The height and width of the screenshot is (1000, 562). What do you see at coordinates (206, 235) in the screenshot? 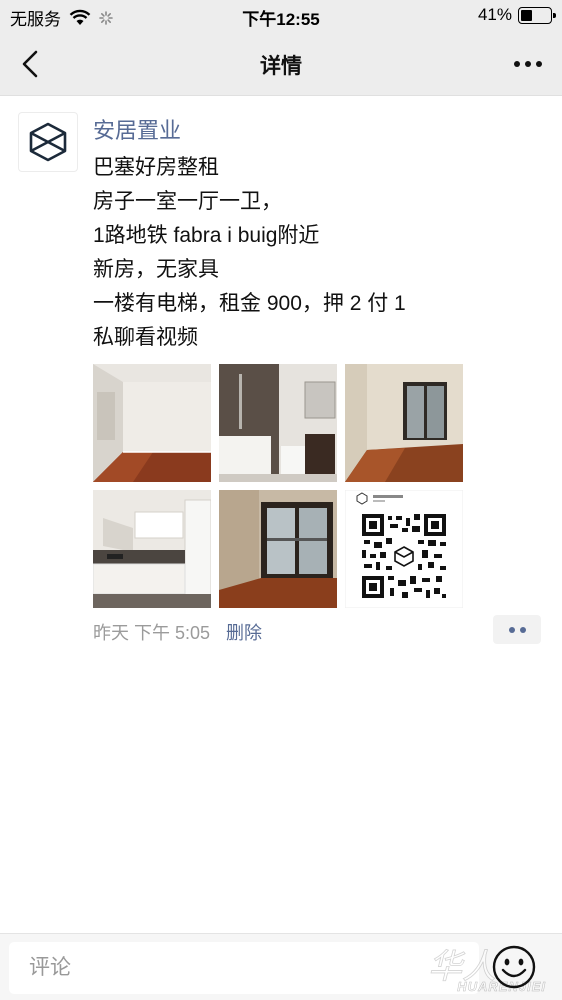
I see `post-line: 1路地铁 fabra i buig附近` at bounding box center [206, 235].